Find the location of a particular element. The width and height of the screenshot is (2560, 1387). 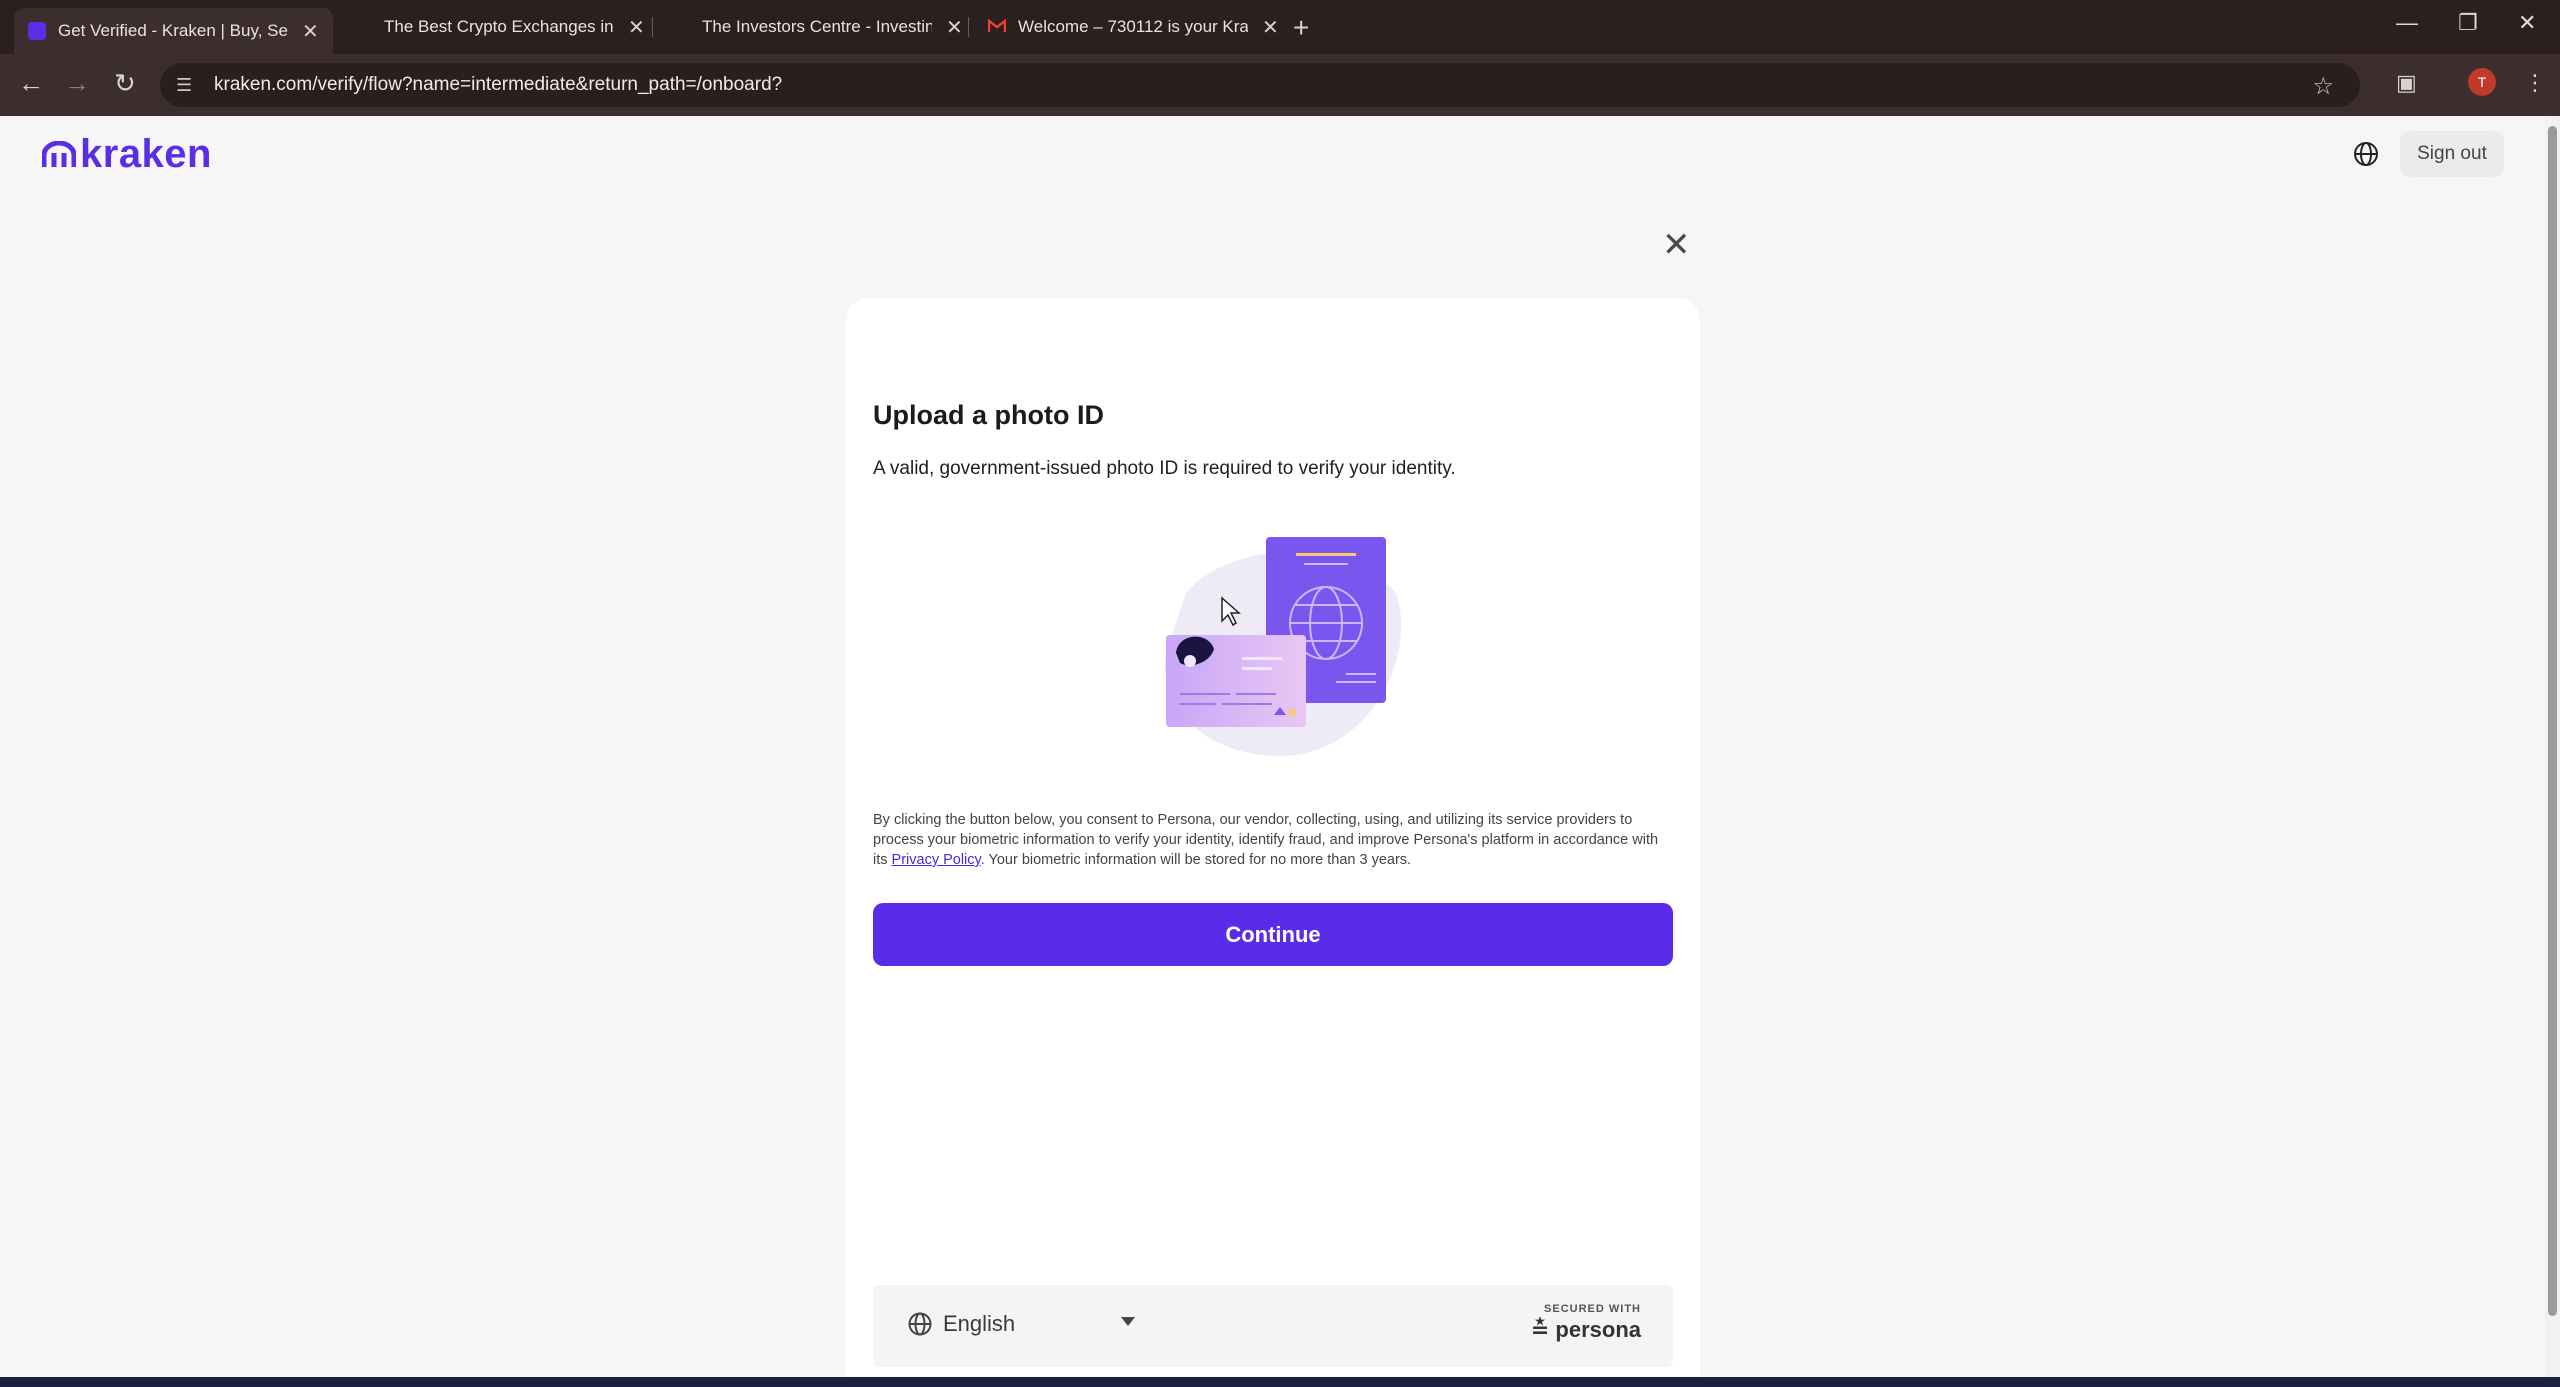

back-icon: ← is located at coordinates (31, 83).